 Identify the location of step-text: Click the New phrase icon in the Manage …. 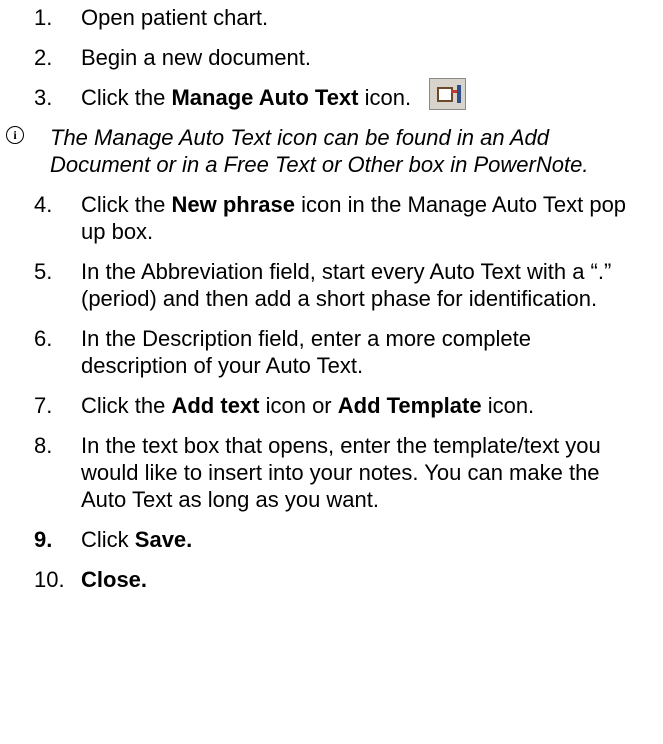
(354, 218).